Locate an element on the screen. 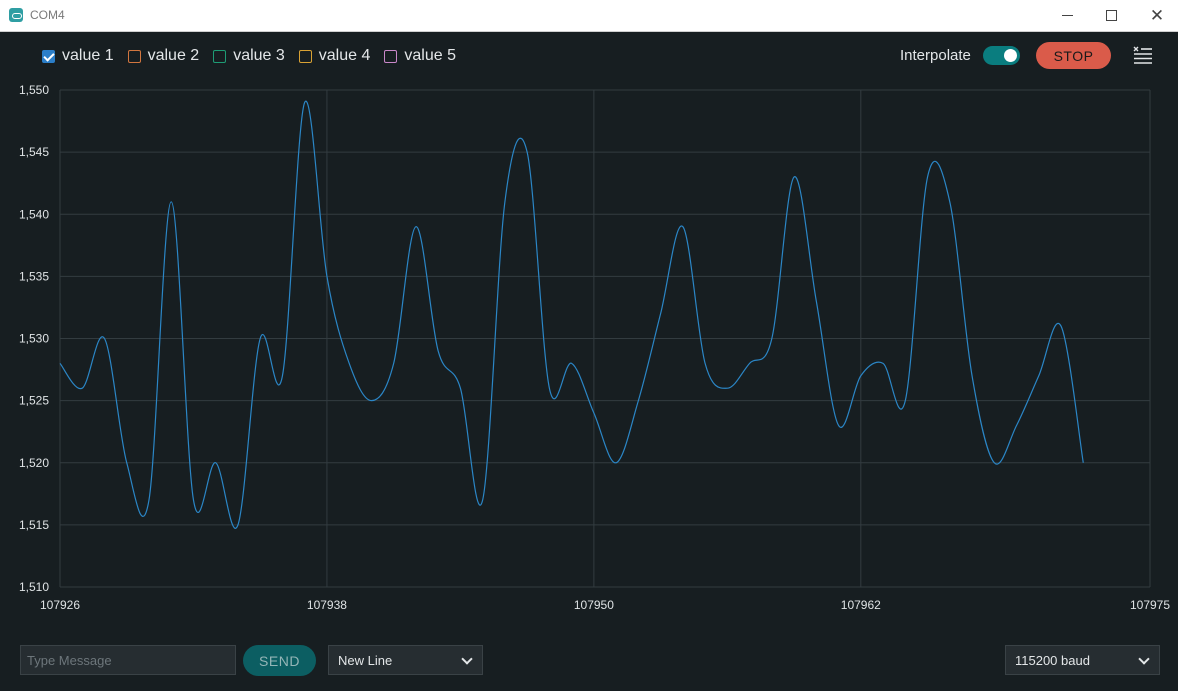 This screenshot has height=691, width=1178. x-tick-label: 107926 is located at coordinates (60, 605).